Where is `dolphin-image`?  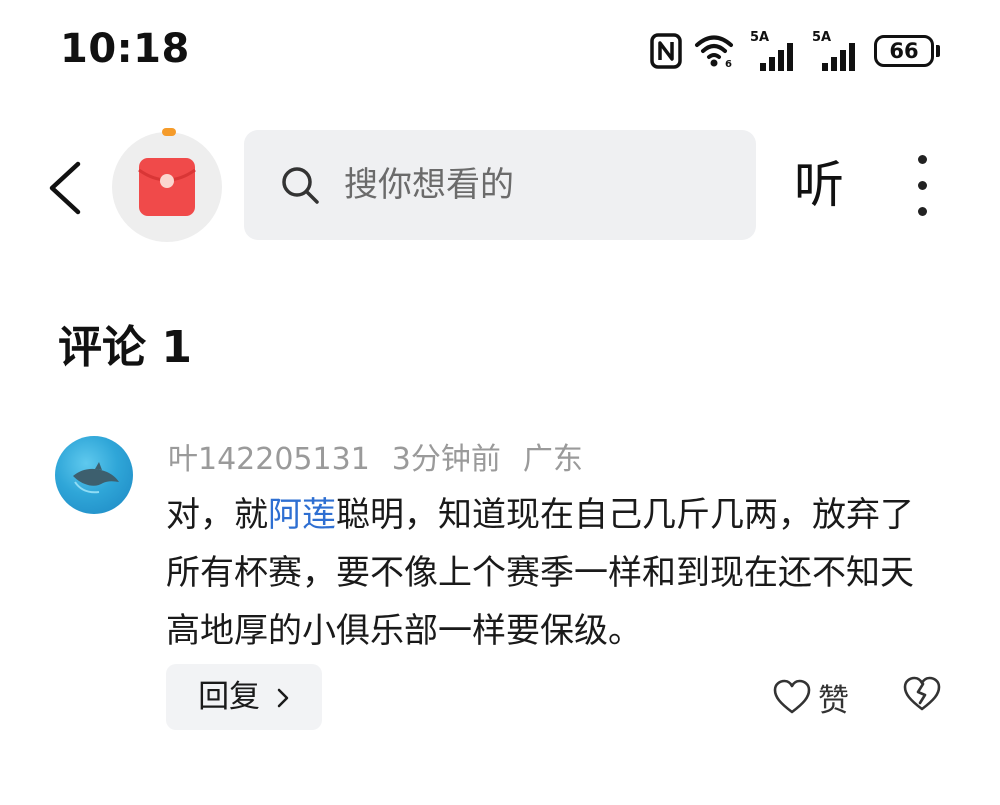 dolphin-image is located at coordinates (96, 478).